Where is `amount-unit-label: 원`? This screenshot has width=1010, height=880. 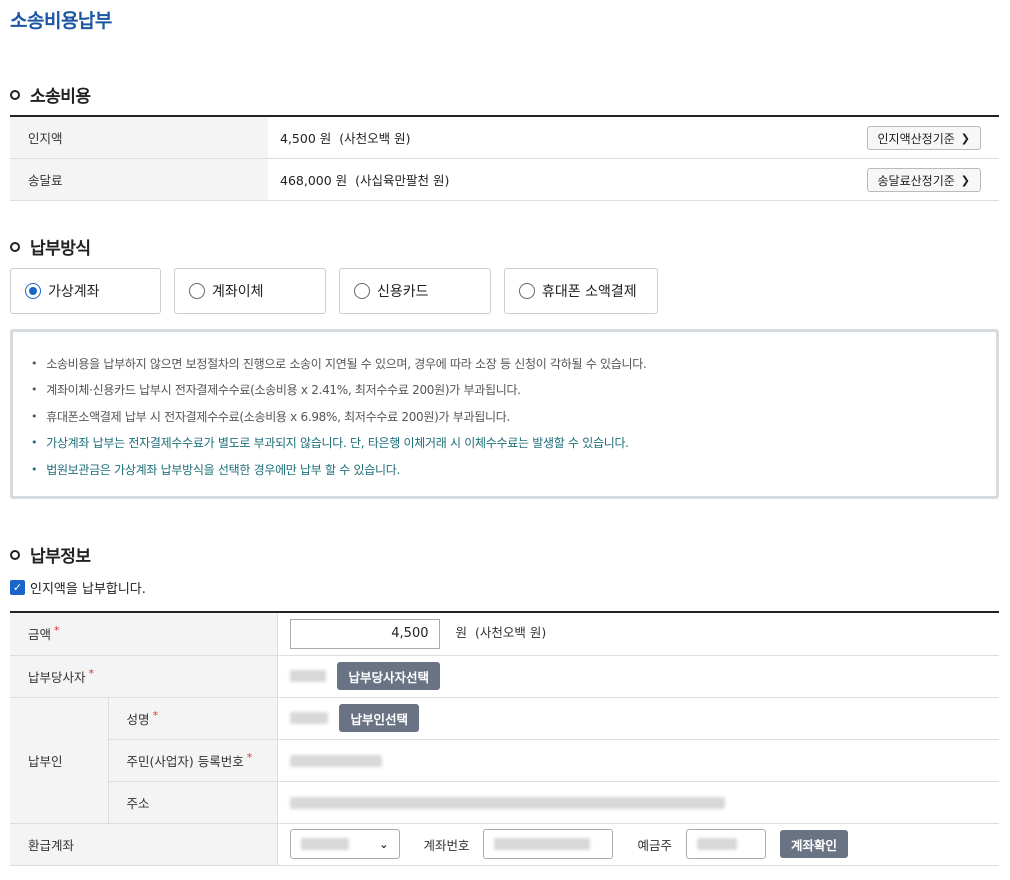
amount-unit-label: 원 is located at coordinates (461, 633).